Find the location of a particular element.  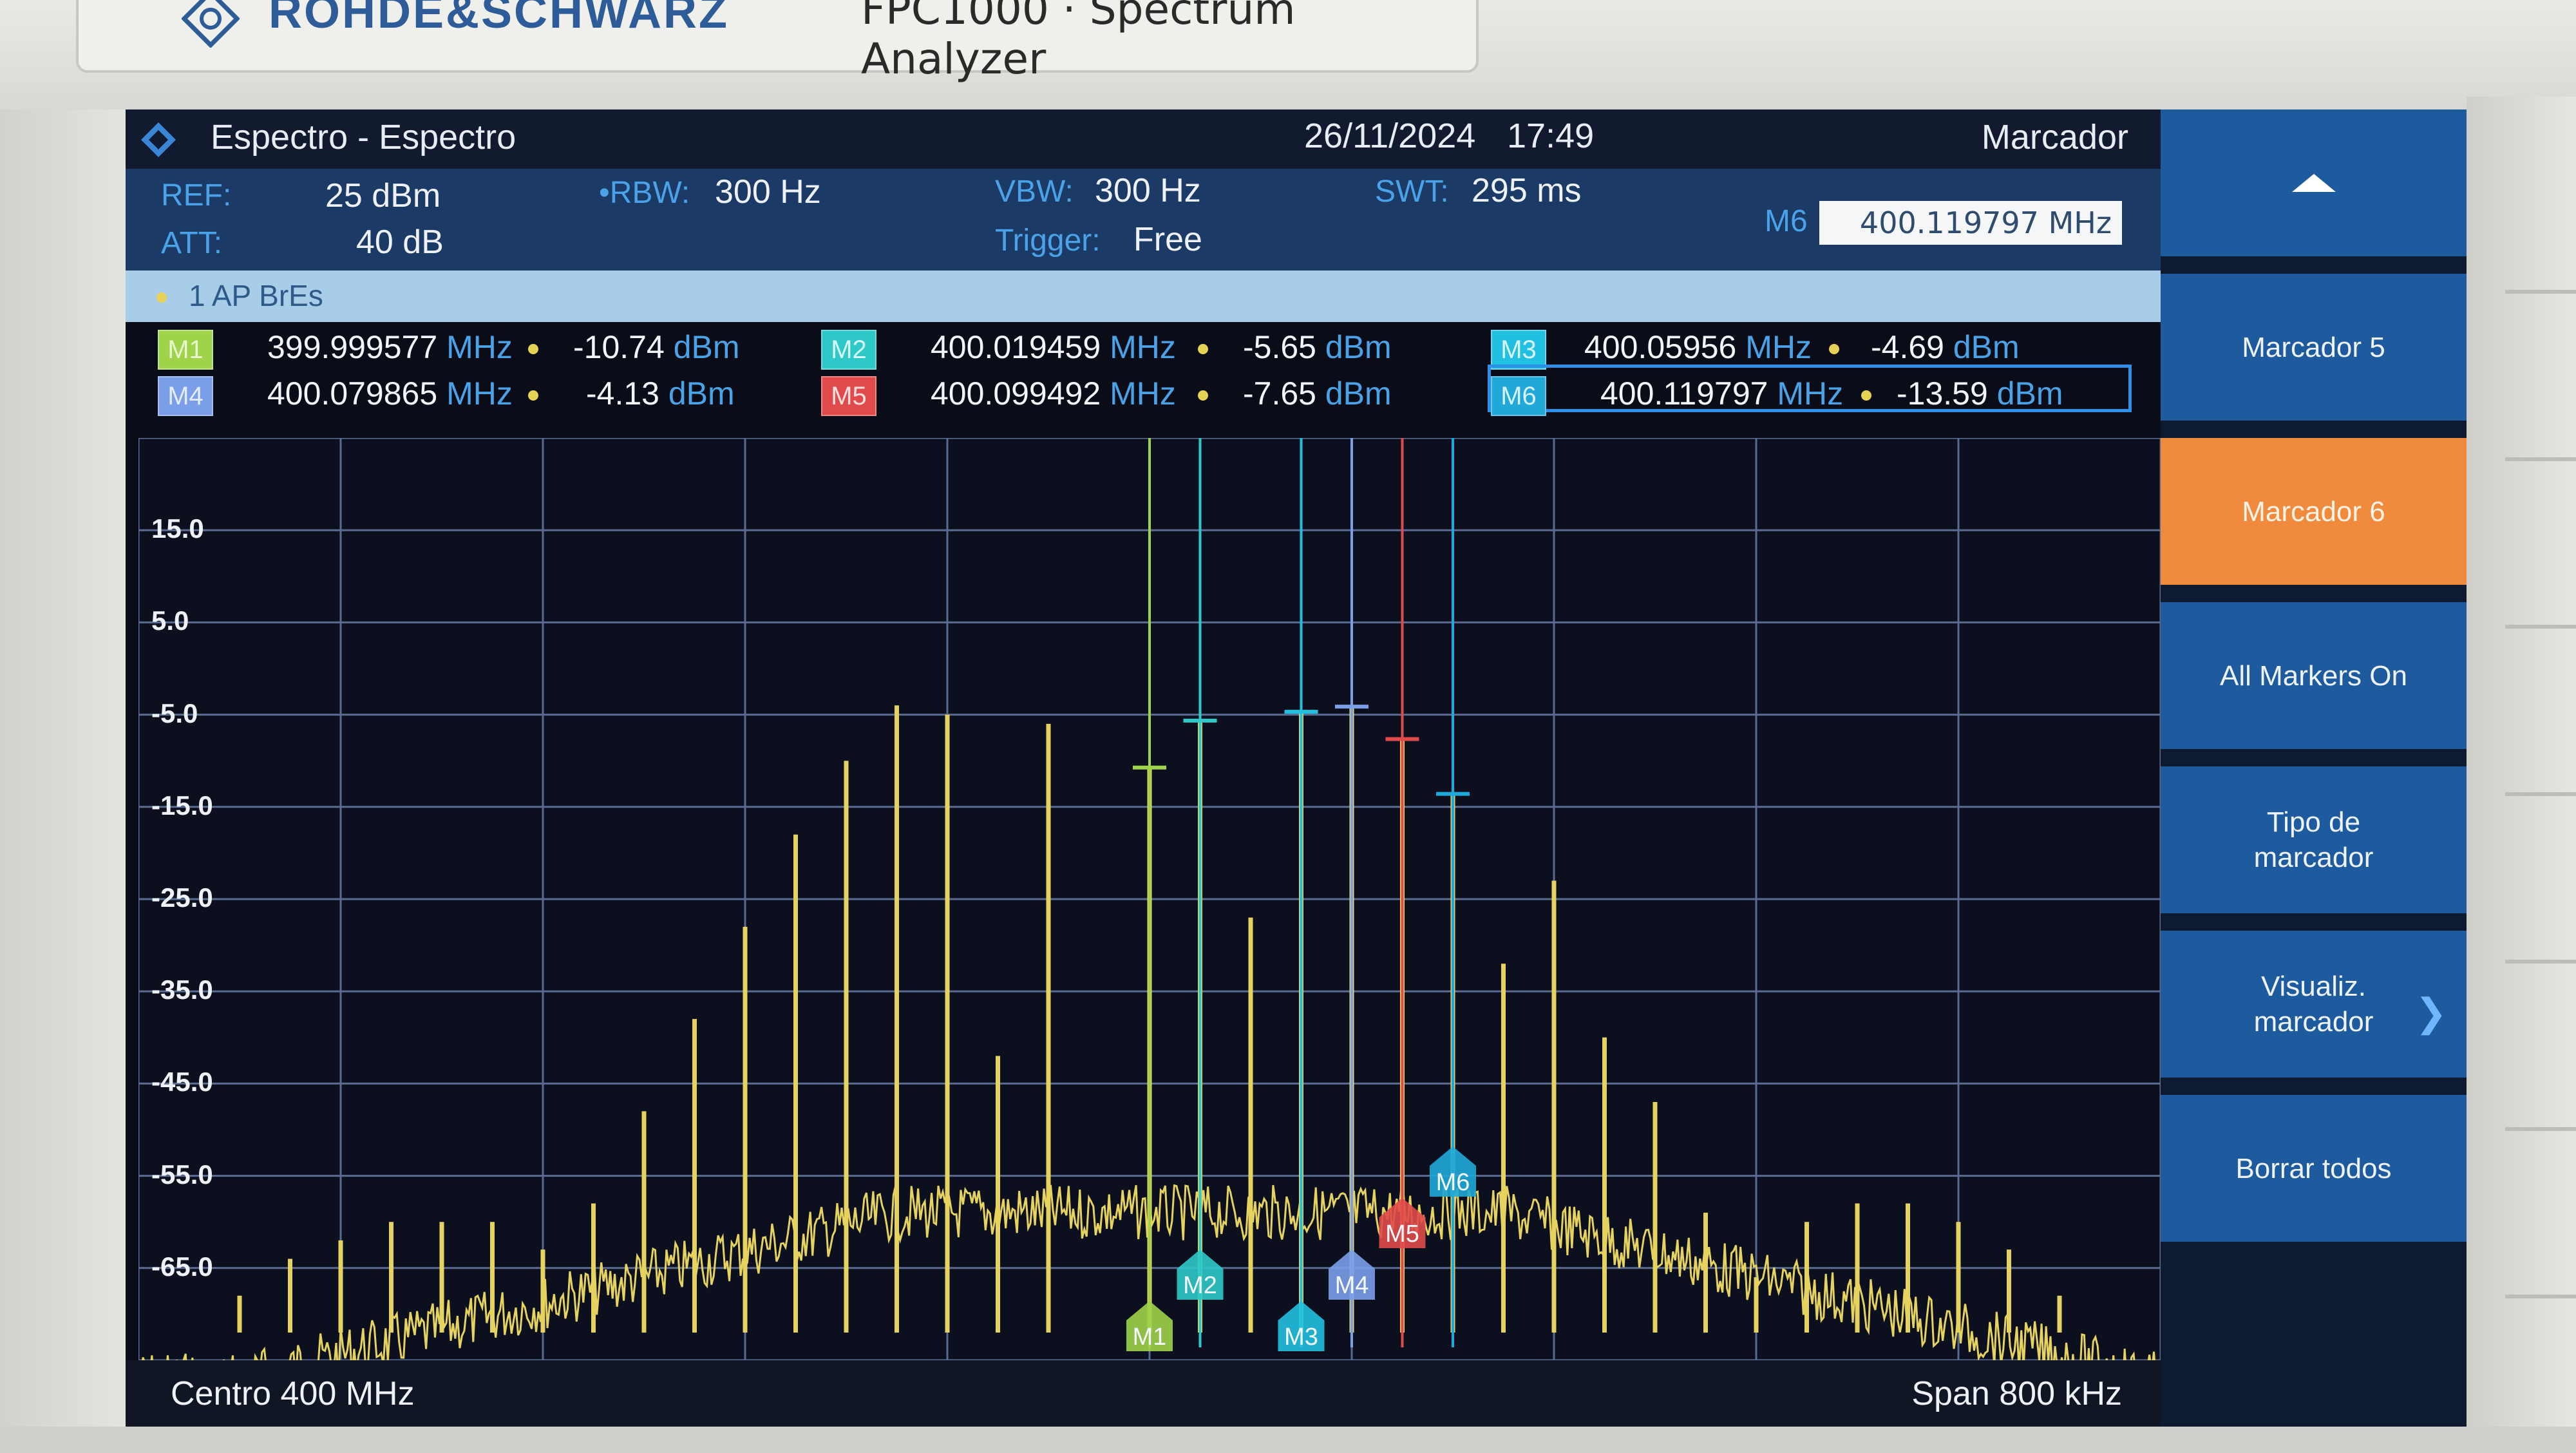

marker-frequency-input: 400.119797 MHz is located at coordinates (1971, 223).